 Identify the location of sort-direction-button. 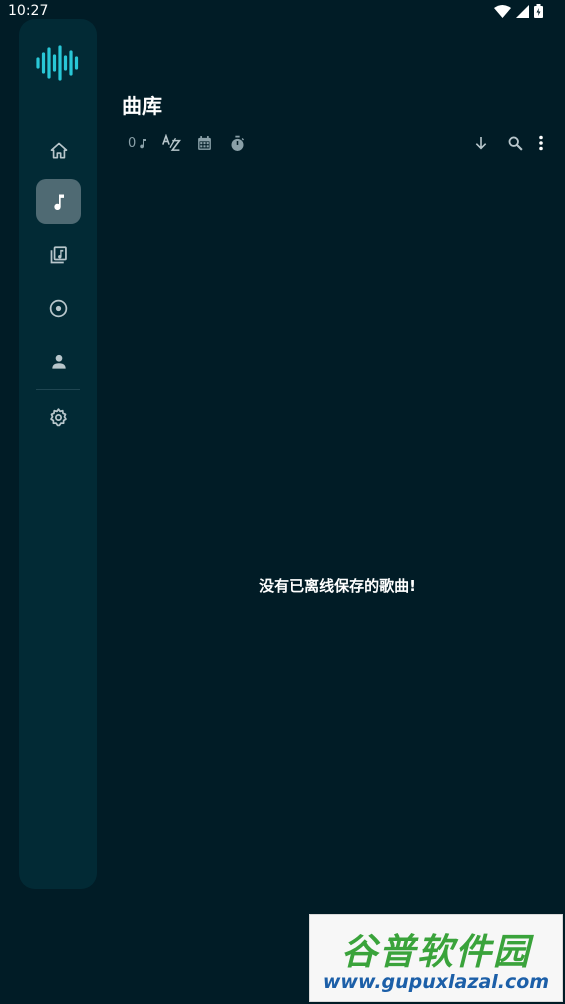
(481, 143).